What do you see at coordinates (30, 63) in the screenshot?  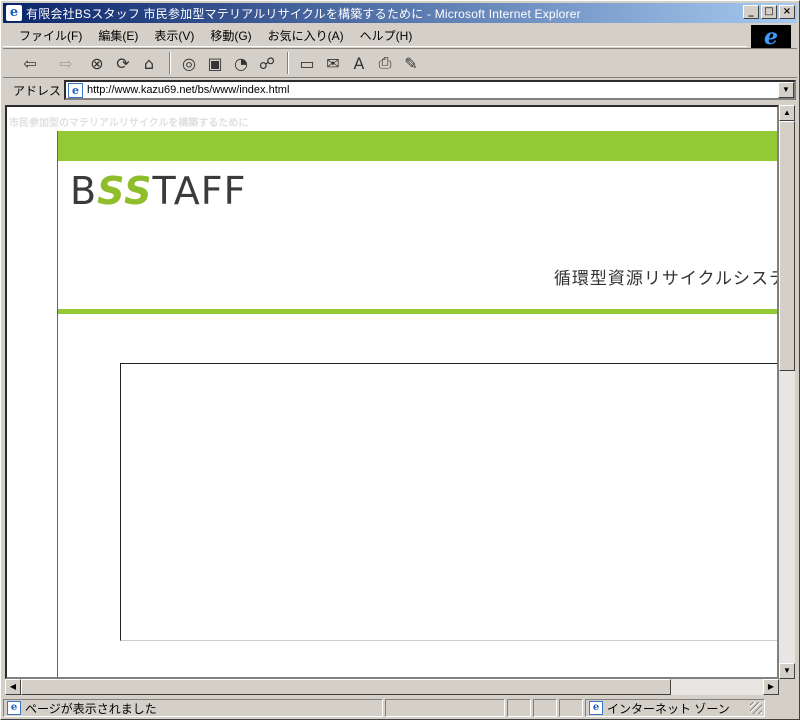 I see `back-button: ⇦` at bounding box center [30, 63].